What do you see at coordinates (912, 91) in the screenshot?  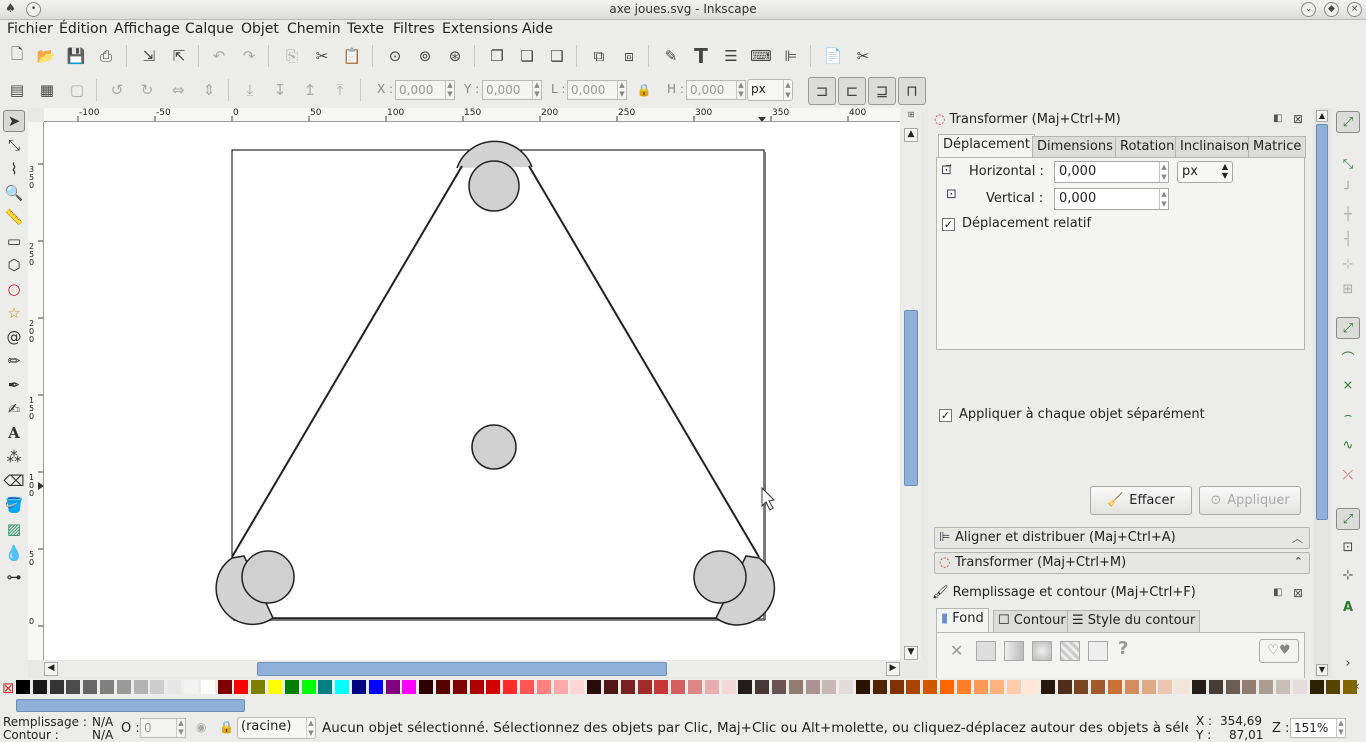 I see `transform-patterns-icon: ⊓` at bounding box center [912, 91].